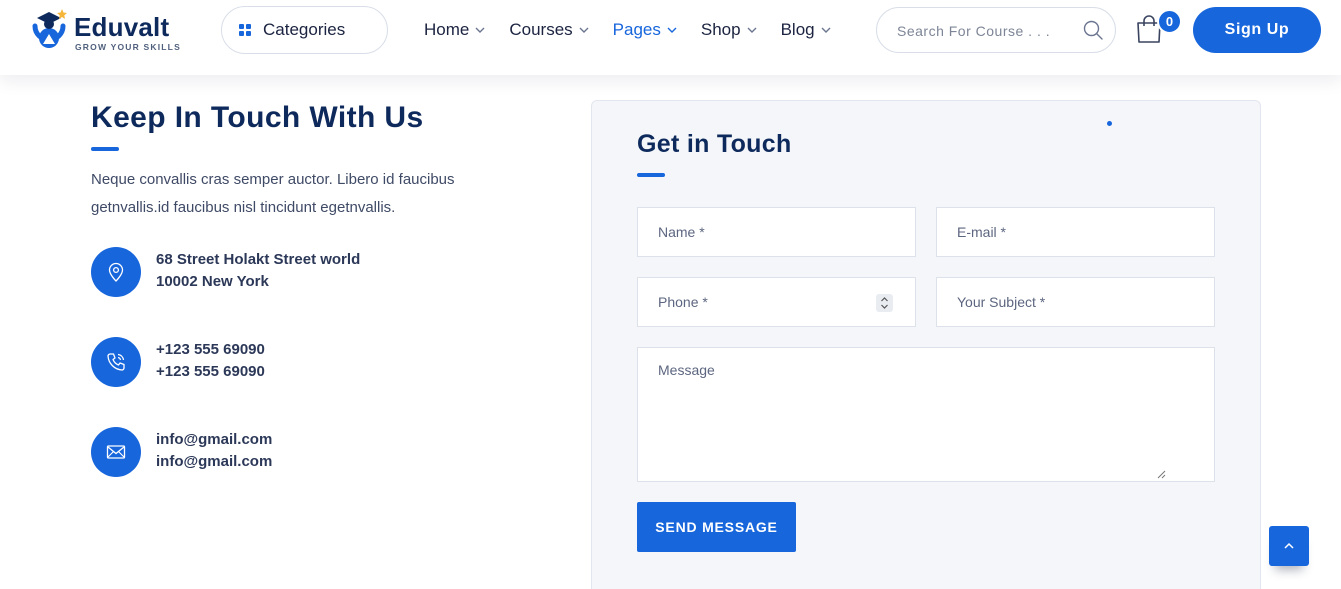 Image resolution: width=1341 pixels, height=589 pixels. Describe the element at coordinates (447, 29) in the screenshot. I see `nav-label: Home` at that location.